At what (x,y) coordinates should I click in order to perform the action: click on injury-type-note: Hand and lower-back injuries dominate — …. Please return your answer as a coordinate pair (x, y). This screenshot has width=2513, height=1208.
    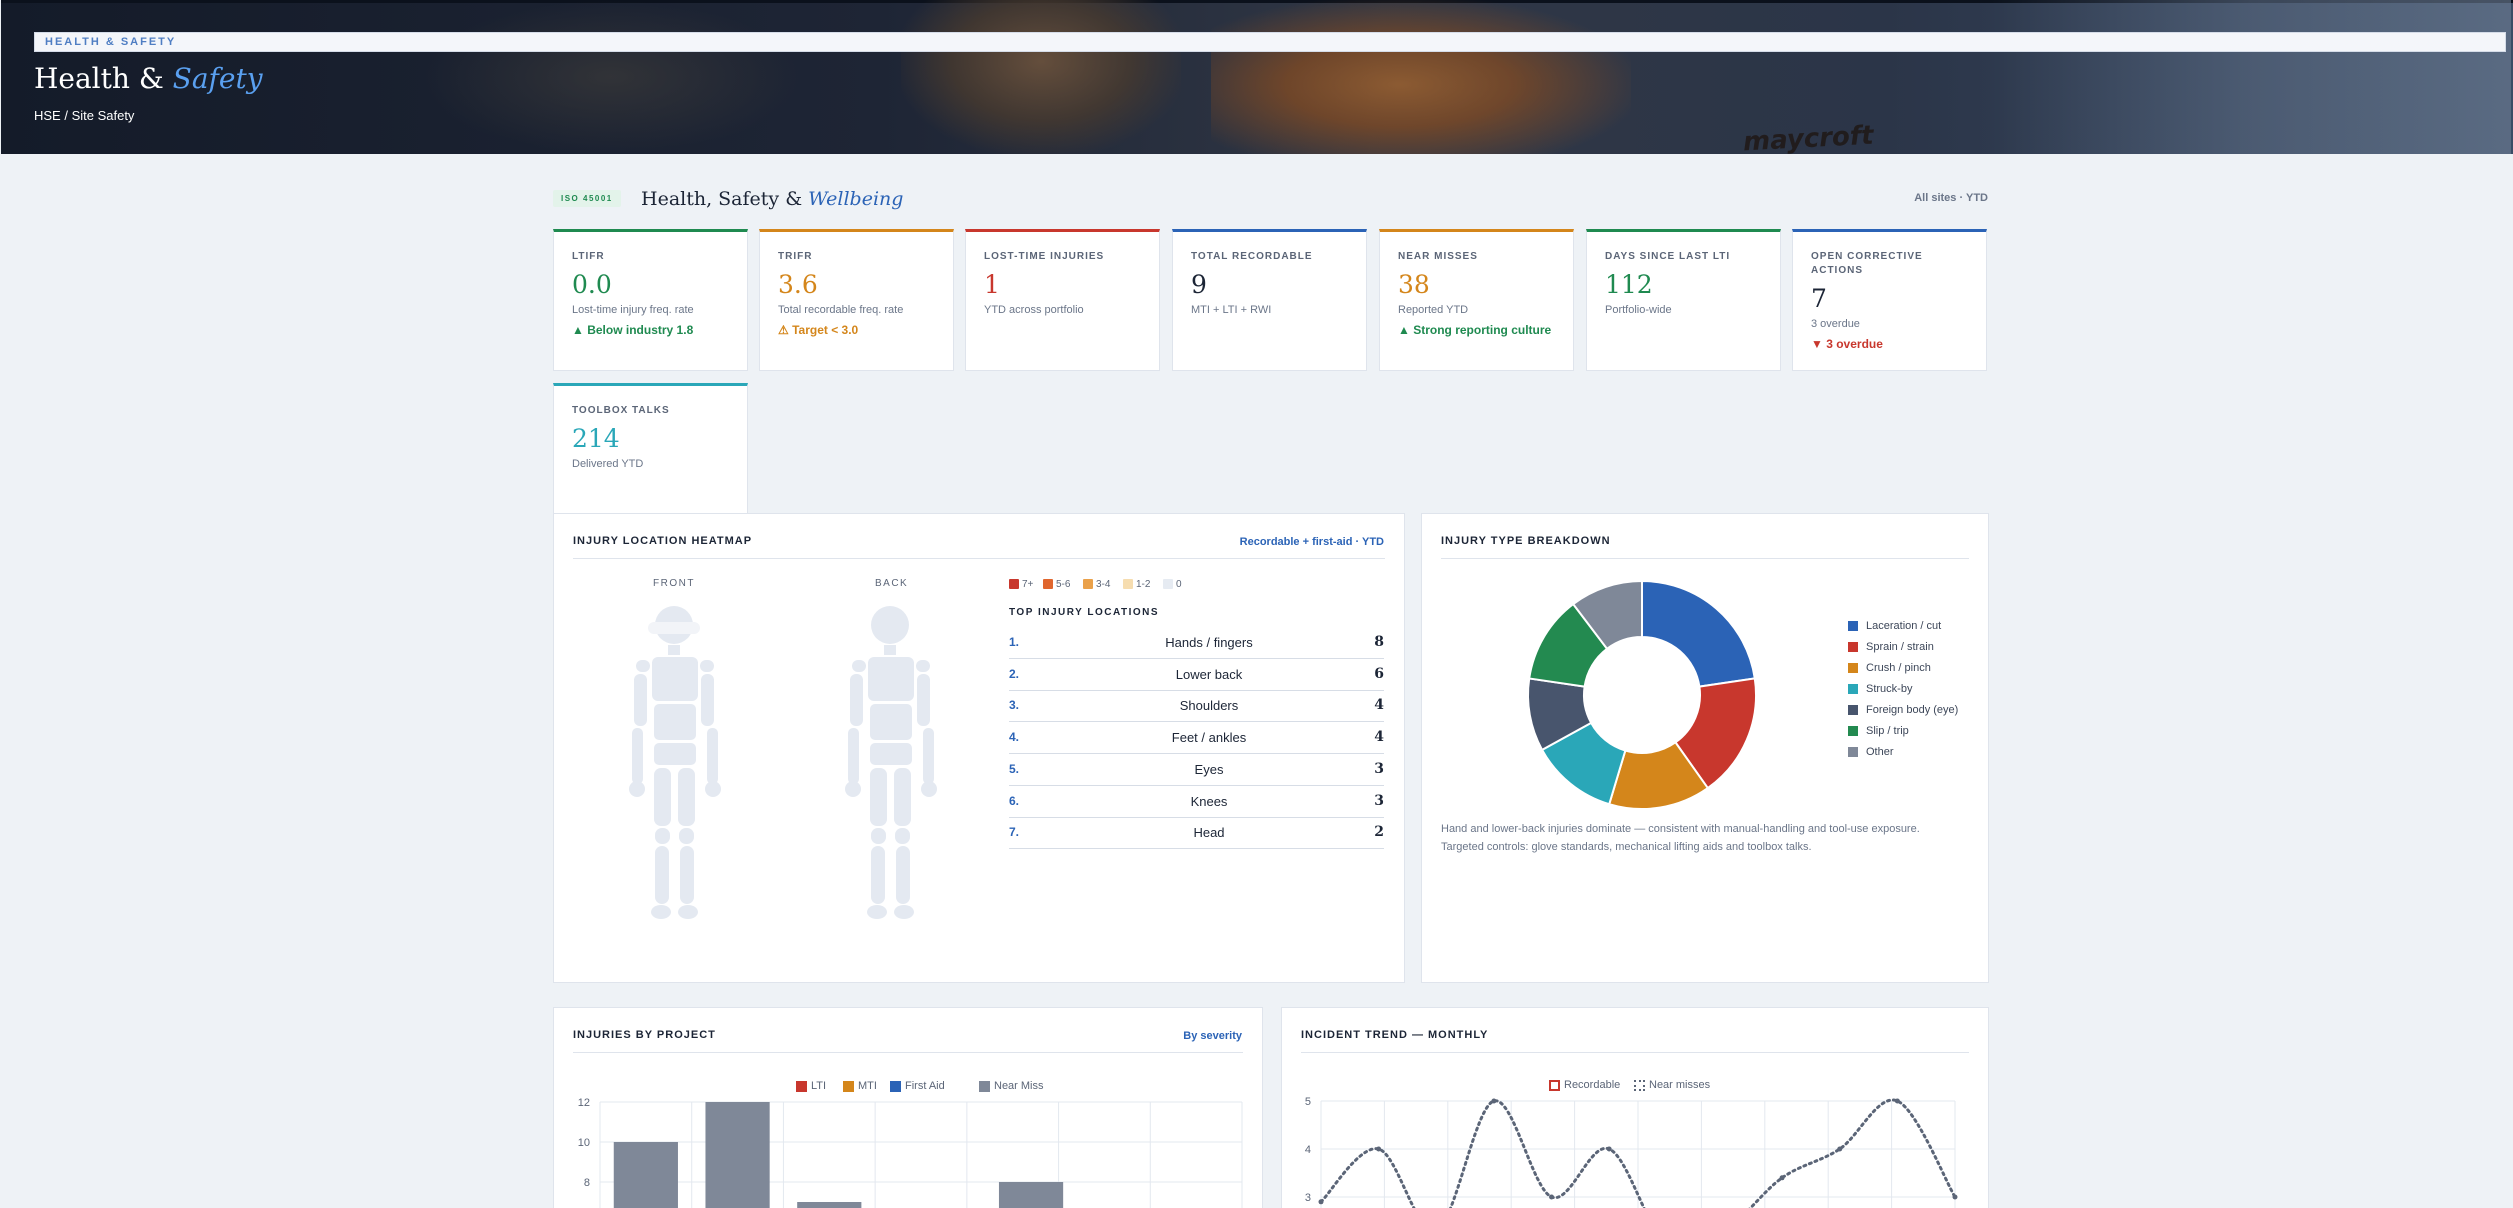
    Looking at the image, I should click on (1680, 838).